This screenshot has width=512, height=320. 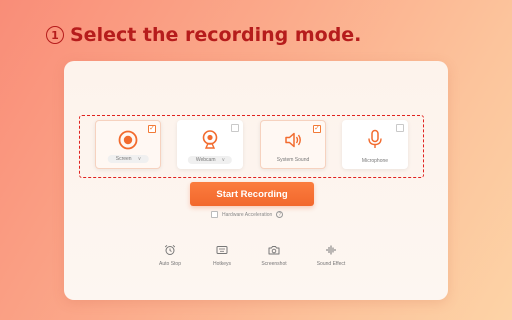 What do you see at coordinates (55, 35) in the screenshot?
I see `step-number-badge: 1` at bounding box center [55, 35].